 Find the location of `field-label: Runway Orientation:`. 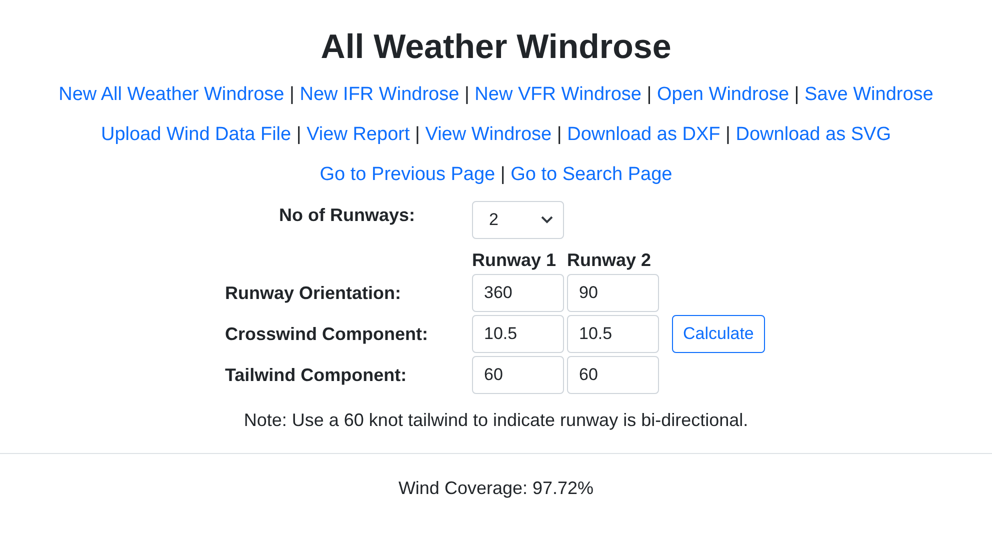

field-label: Runway Orientation: is located at coordinates (313, 293).